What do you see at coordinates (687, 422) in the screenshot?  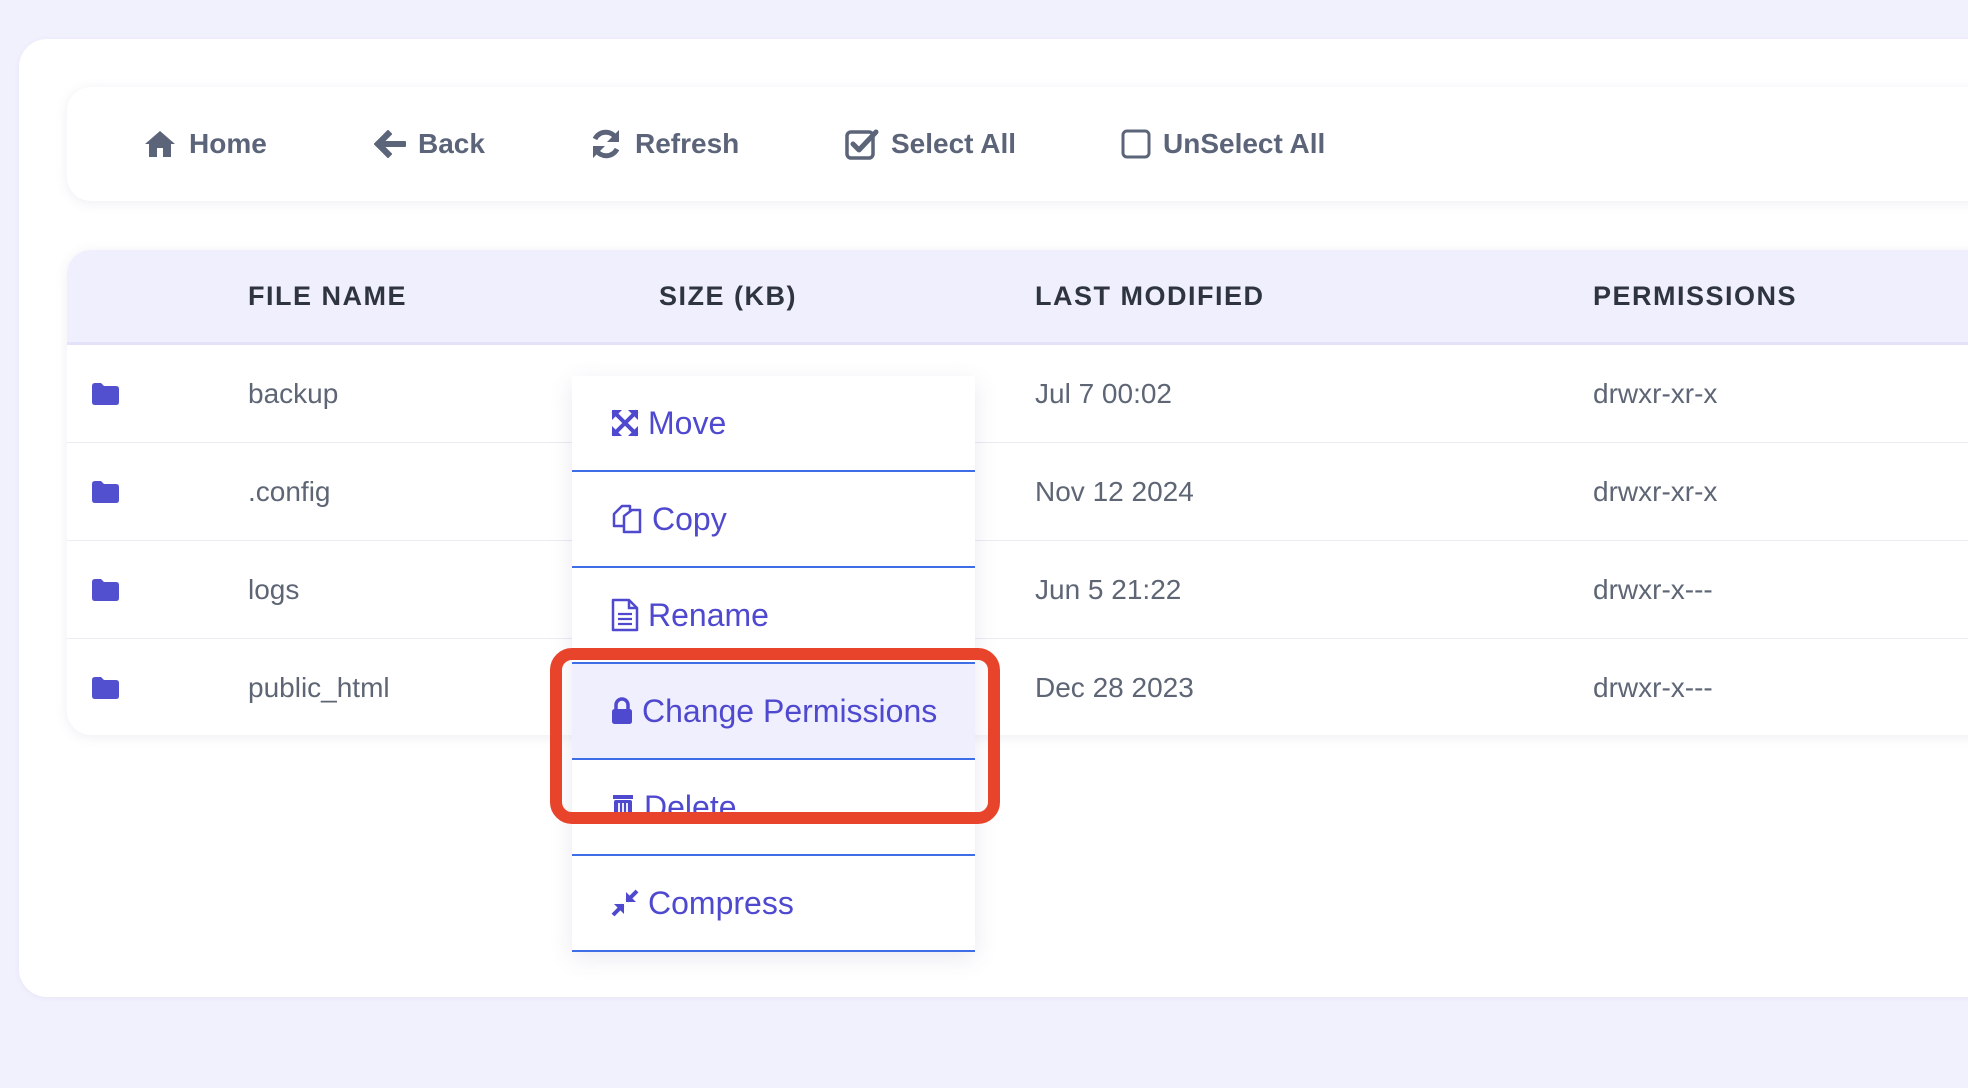 I see `menu-item-label: Move` at bounding box center [687, 422].